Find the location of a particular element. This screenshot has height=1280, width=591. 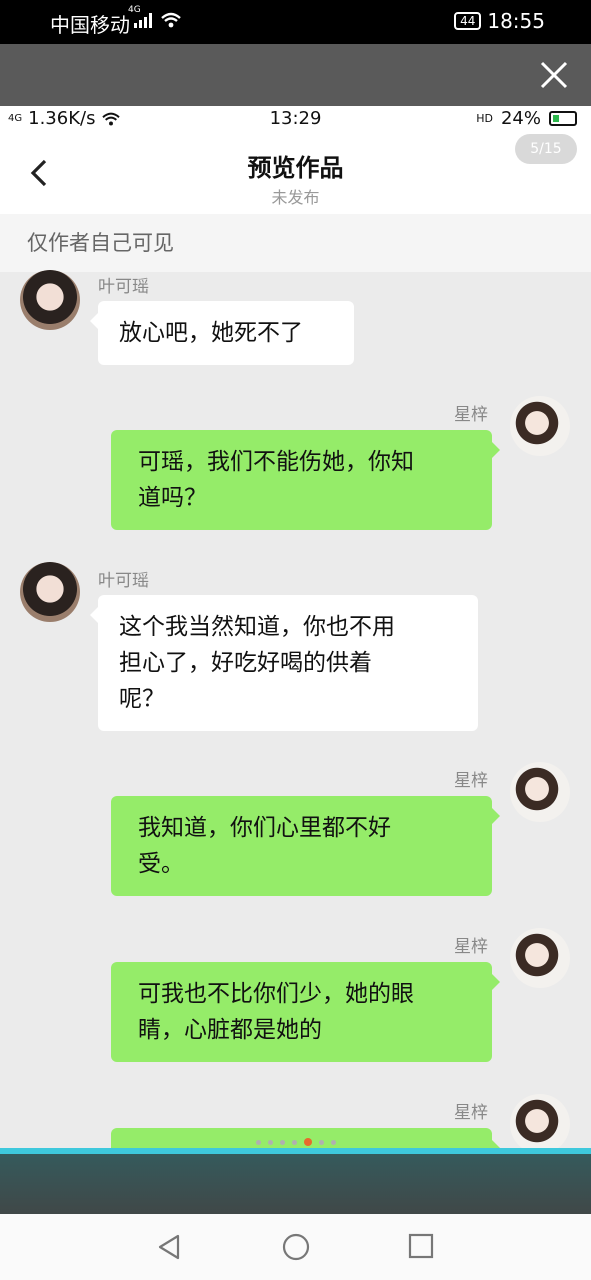

system-nav-bar is located at coordinates (295, 1247).